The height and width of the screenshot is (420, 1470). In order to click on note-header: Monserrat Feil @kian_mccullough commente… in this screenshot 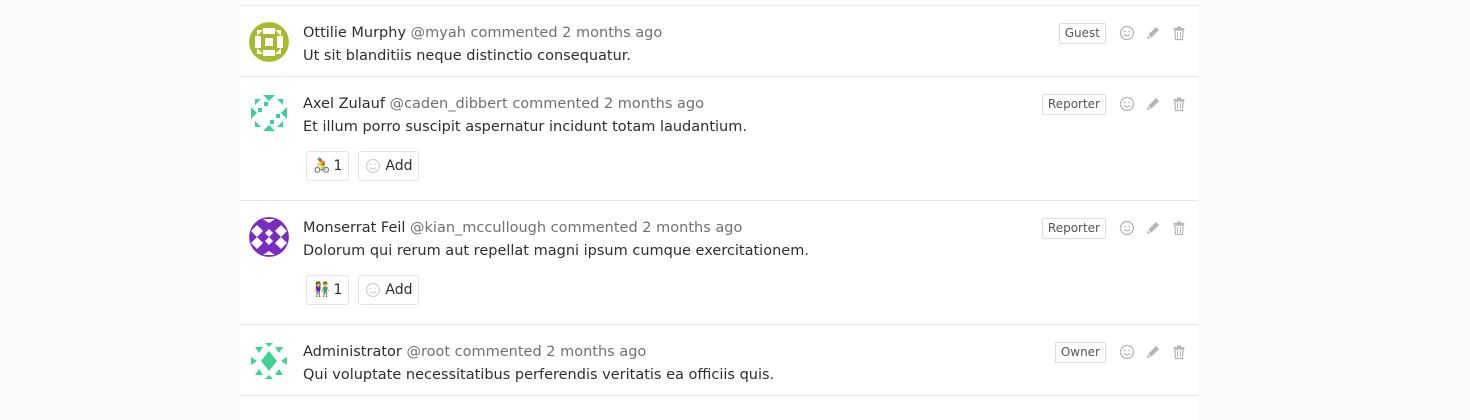, I will do `click(522, 228)`.